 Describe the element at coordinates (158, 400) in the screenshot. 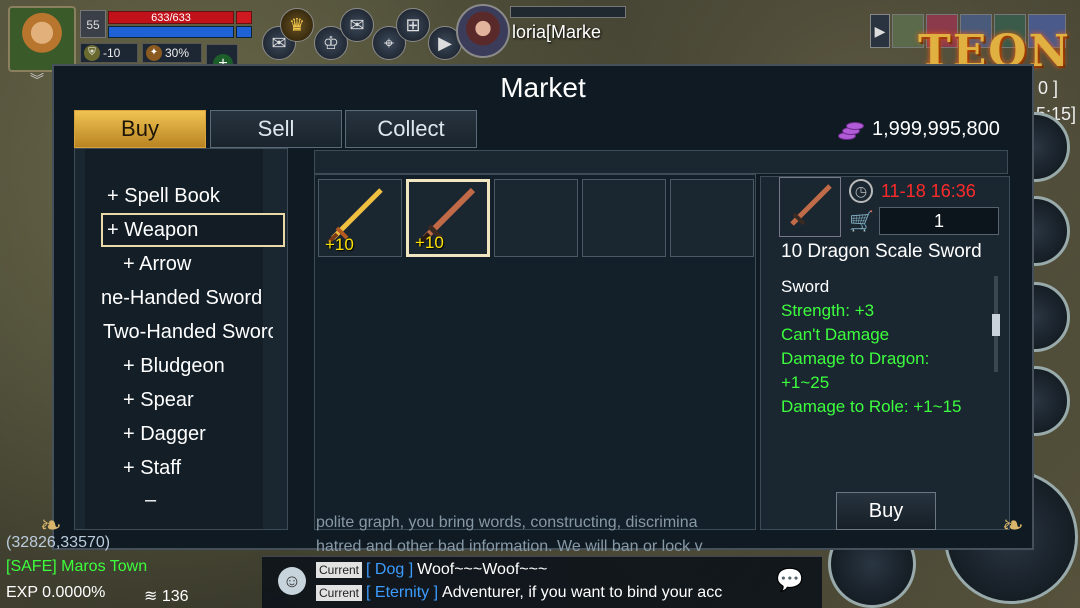

I see `category-spear: + Spear` at that location.